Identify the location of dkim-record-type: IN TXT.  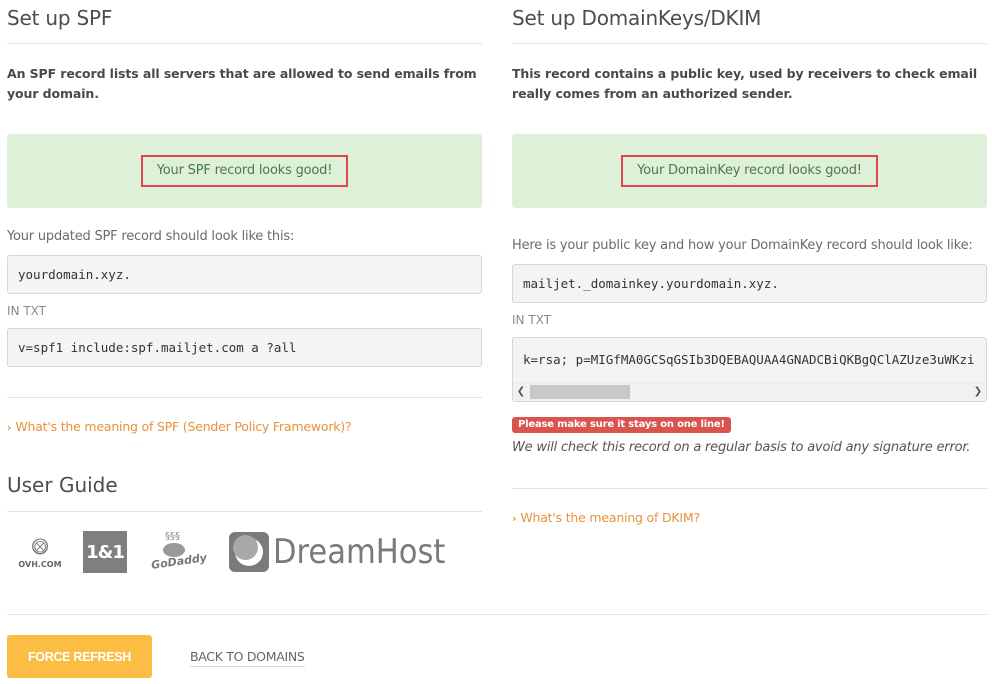
(531, 320).